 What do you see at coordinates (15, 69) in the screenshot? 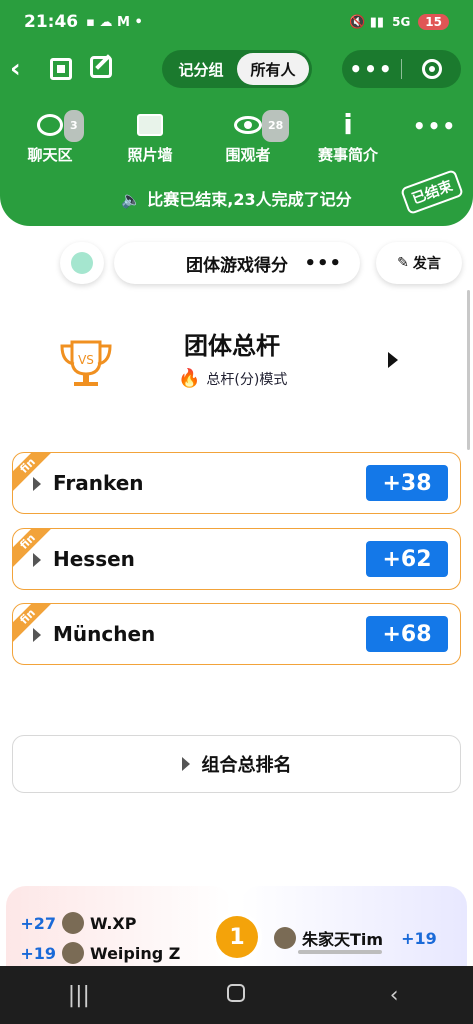
I see `back-icon: ‹` at bounding box center [15, 69].